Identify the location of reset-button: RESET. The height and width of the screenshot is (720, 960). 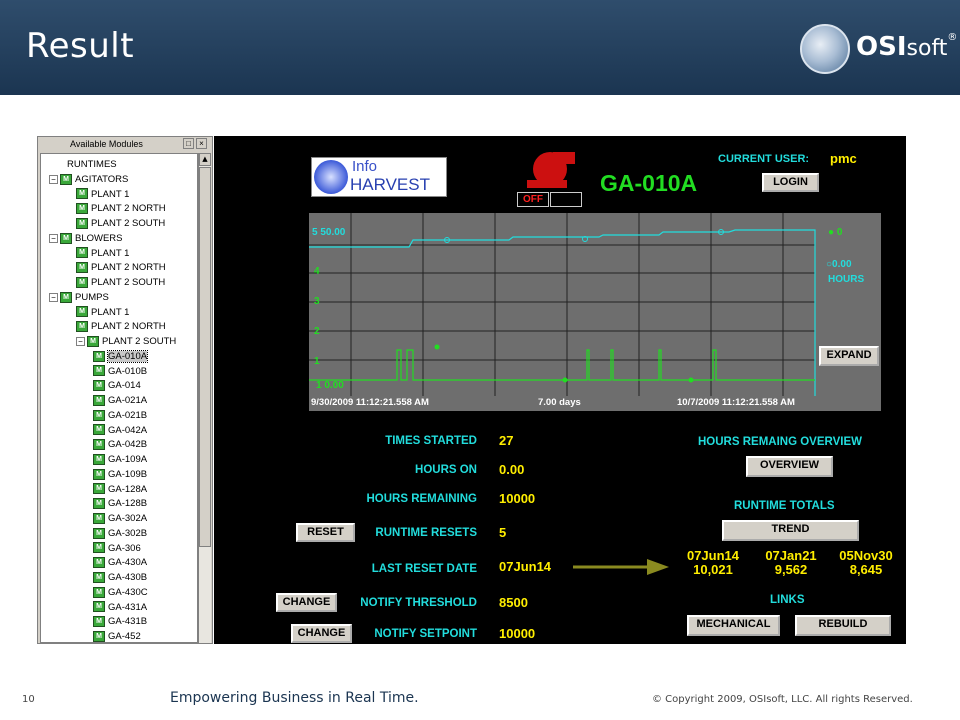
(325, 532).